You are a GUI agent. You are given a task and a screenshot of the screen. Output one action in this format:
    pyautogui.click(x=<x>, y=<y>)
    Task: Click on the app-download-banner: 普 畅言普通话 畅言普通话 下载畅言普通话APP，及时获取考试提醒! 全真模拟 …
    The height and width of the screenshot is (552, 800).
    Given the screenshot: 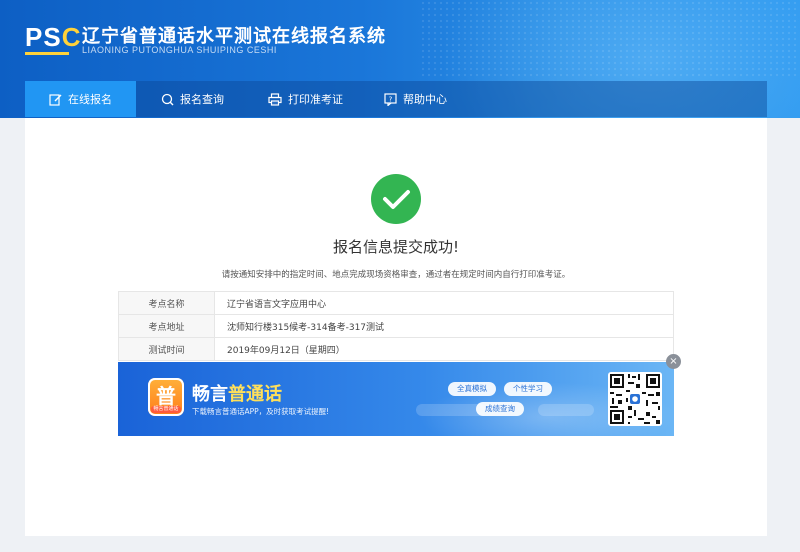 What is the action you would take?
    pyautogui.click(x=396, y=399)
    